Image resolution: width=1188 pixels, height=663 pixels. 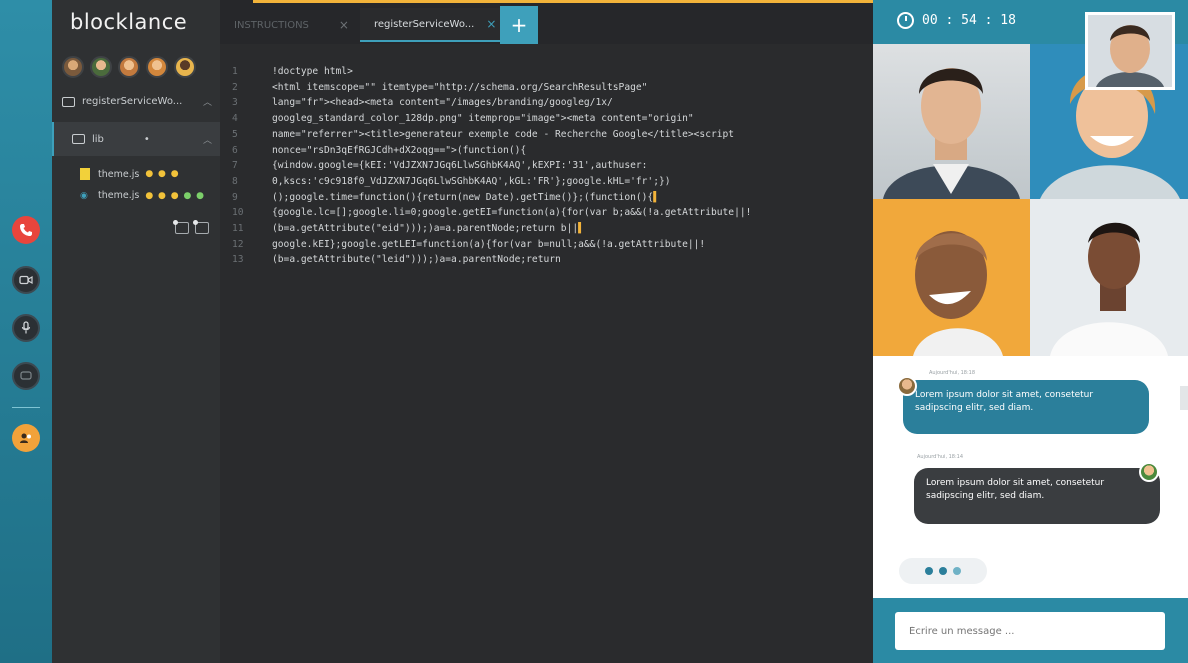 What do you see at coordinates (181, 227) in the screenshot?
I see `new-file-icon` at bounding box center [181, 227].